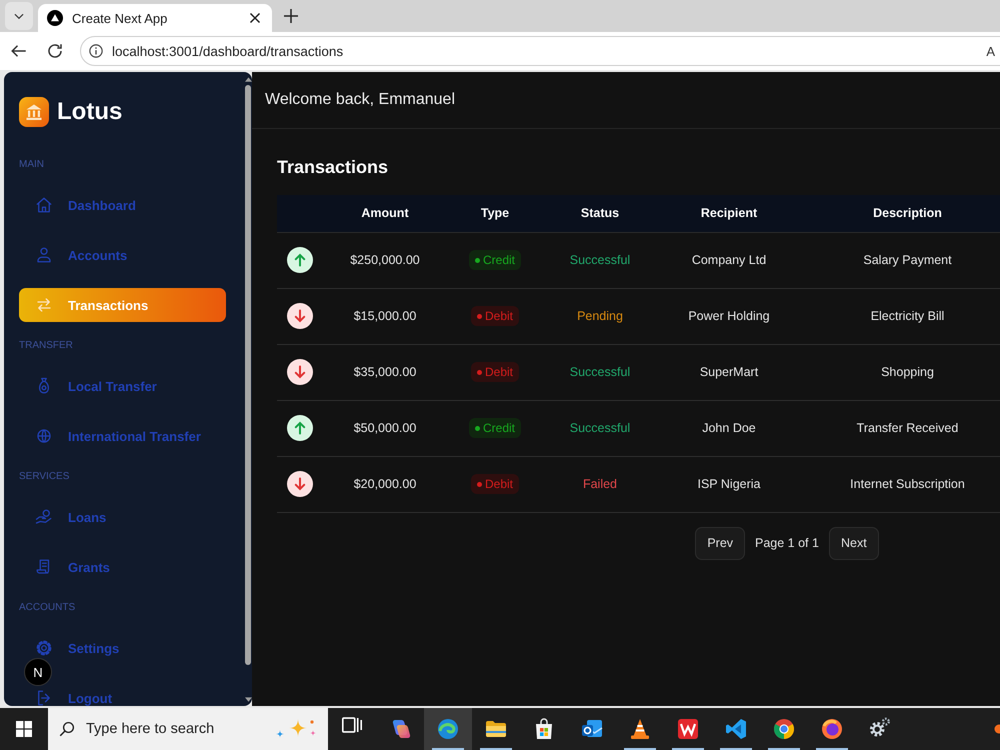  Describe the element at coordinates (784, 729) in the screenshot. I see `segmented-circle-icon` at that location.